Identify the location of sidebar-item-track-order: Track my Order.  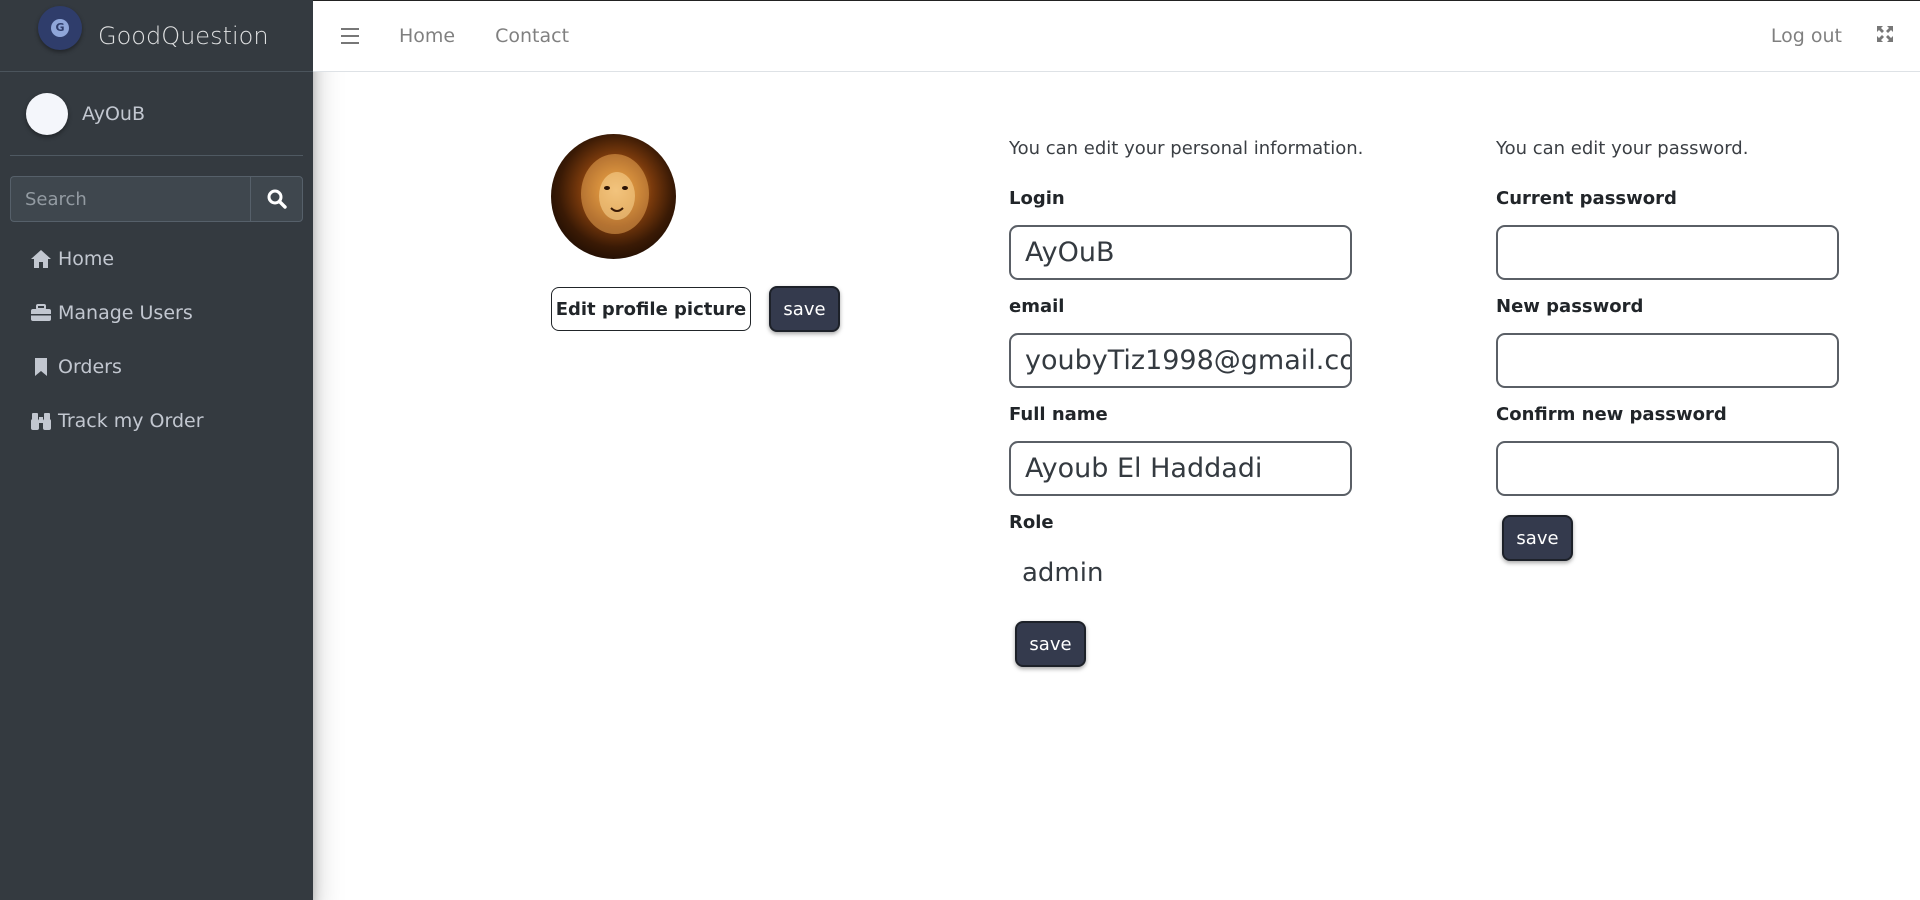
(156, 421).